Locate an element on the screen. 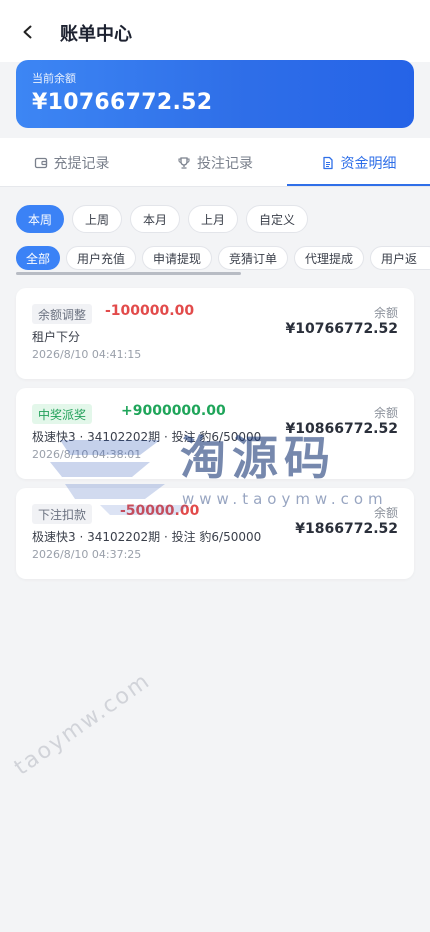 Image resolution: width=430 pixels, height=932 pixels. record-type-tag: 余额调整 is located at coordinates (62, 314).